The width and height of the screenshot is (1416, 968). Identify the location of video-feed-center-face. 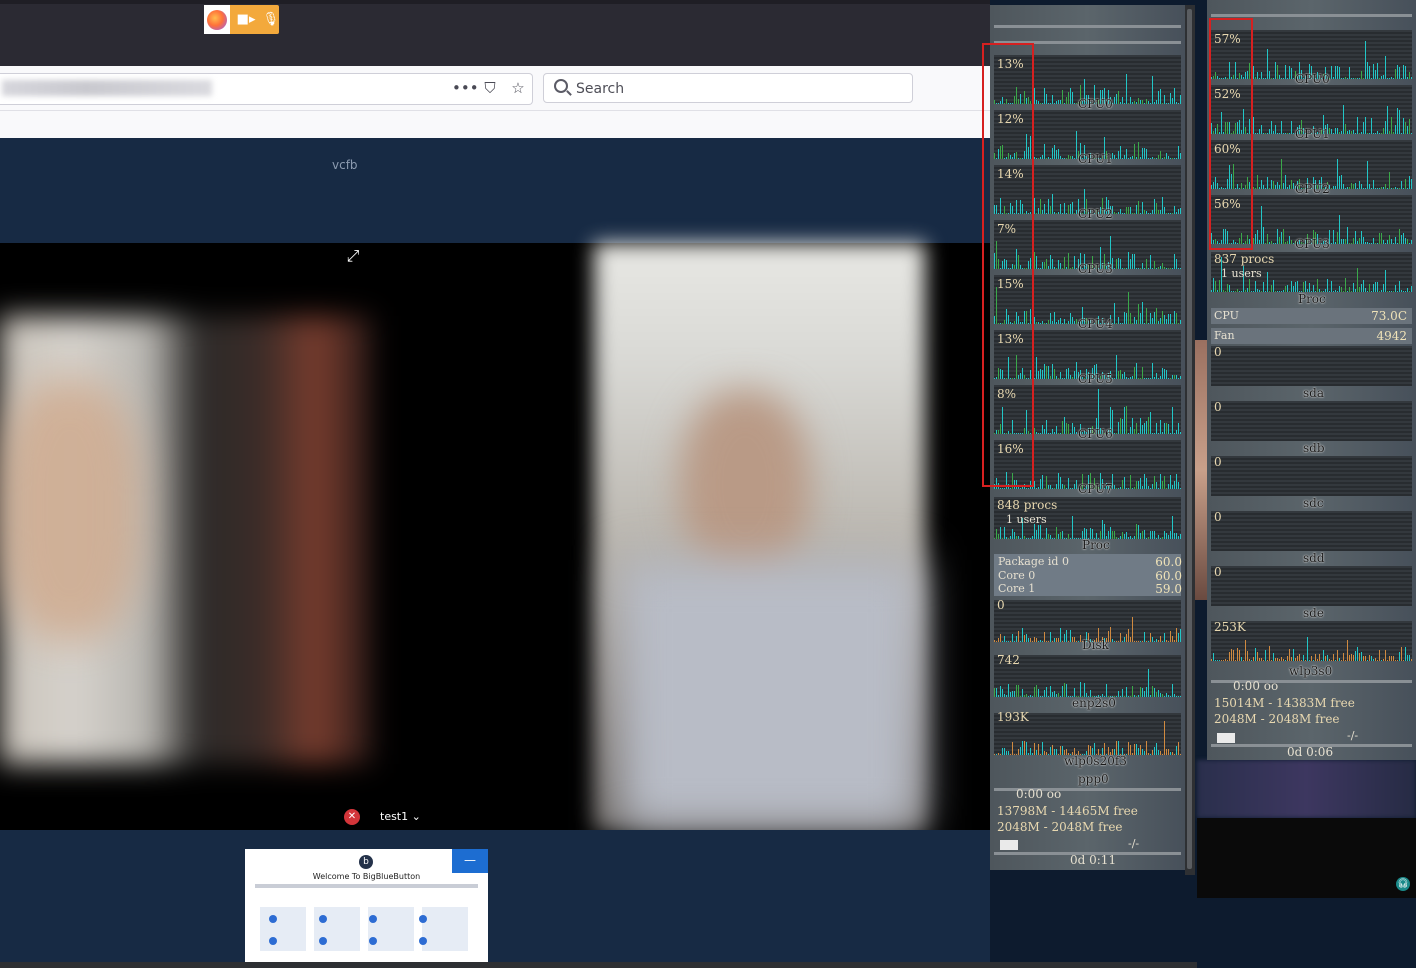
(745, 485).